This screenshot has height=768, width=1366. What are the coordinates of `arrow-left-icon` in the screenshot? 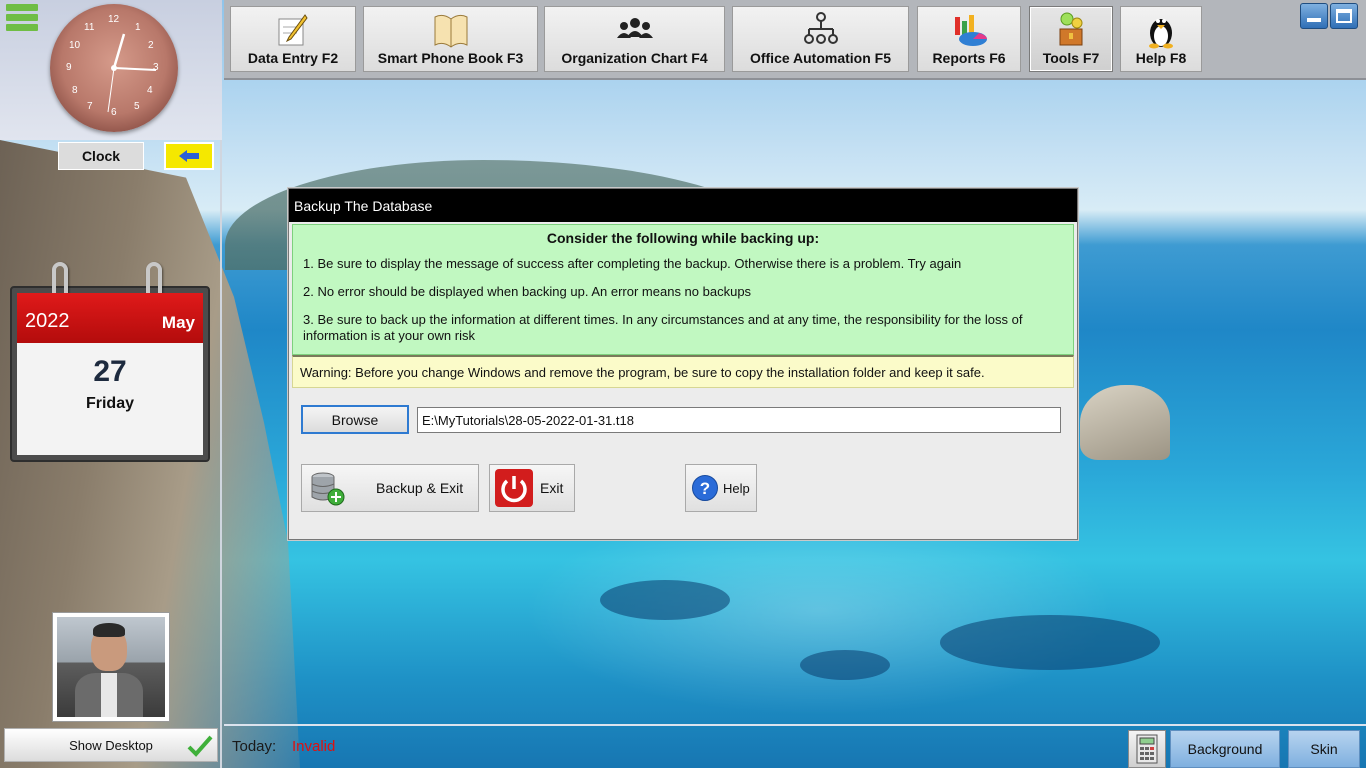 It's located at (189, 156).